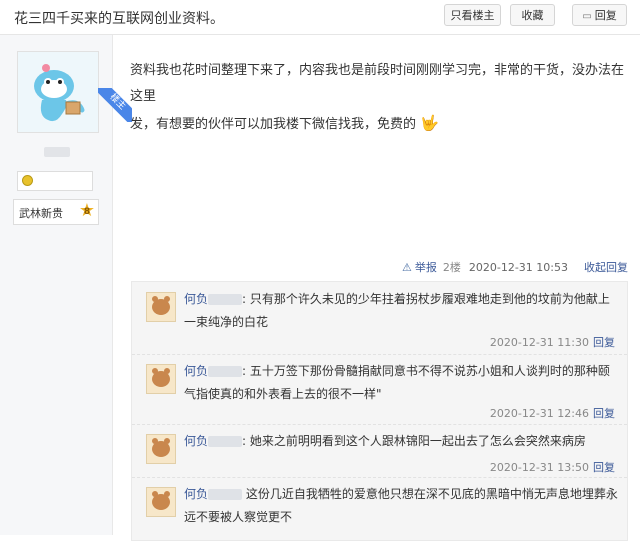 The width and height of the screenshot is (640, 547). Describe the element at coordinates (417, 441) in the screenshot. I see `reply-text: 她来之前明明看到这个人跟林锦阳一起出去了怎么会突然来病房` at that location.